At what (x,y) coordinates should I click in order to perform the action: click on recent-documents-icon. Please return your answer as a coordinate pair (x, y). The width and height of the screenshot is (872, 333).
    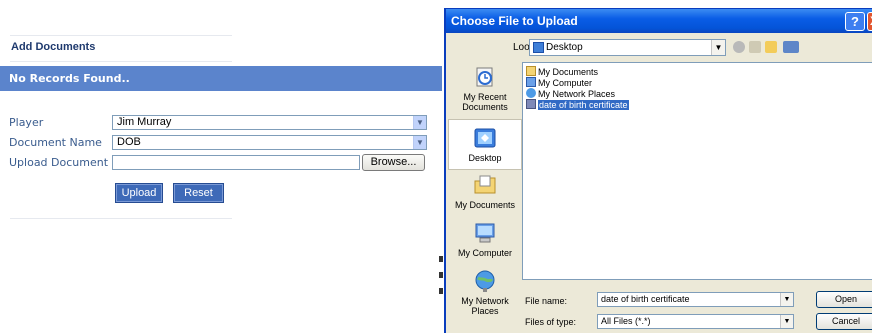
    Looking at the image, I should click on (484, 77).